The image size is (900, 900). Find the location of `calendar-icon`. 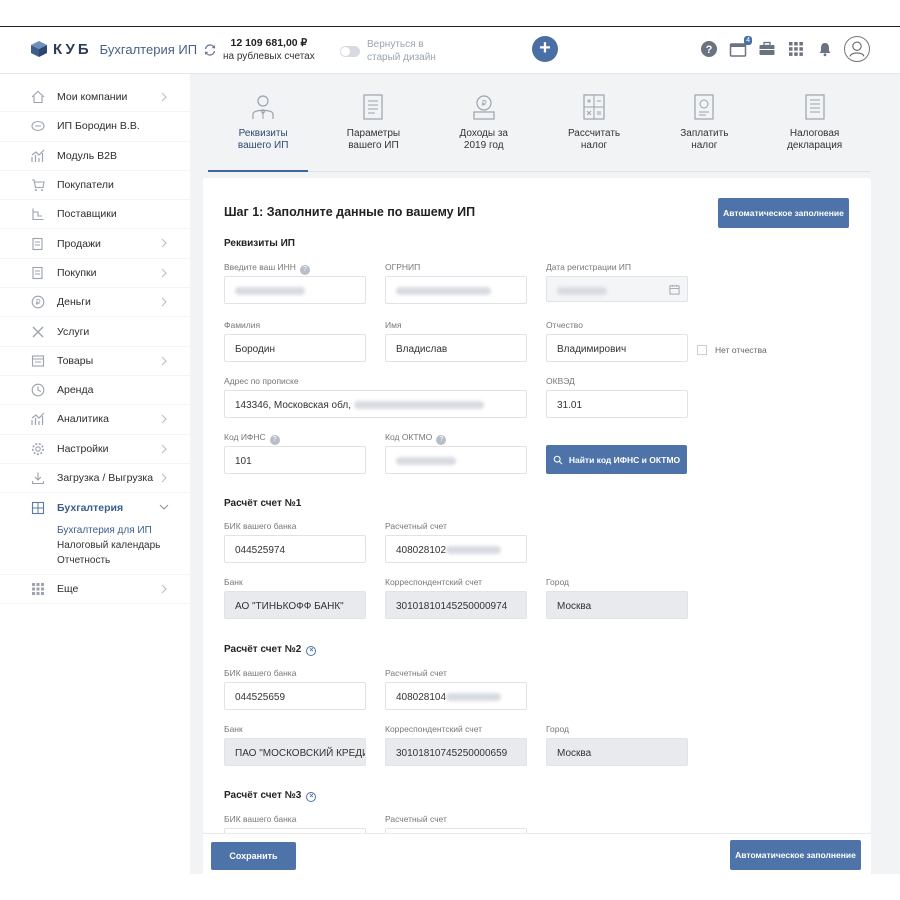

calendar-icon is located at coordinates (674, 289).